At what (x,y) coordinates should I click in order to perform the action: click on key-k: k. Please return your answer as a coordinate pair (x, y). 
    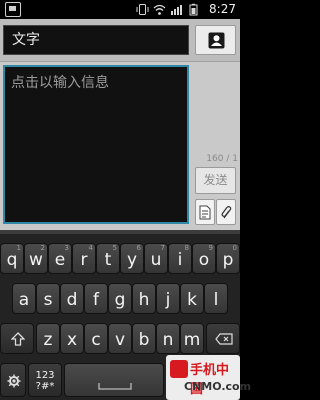
    Looking at the image, I should click on (192, 298).